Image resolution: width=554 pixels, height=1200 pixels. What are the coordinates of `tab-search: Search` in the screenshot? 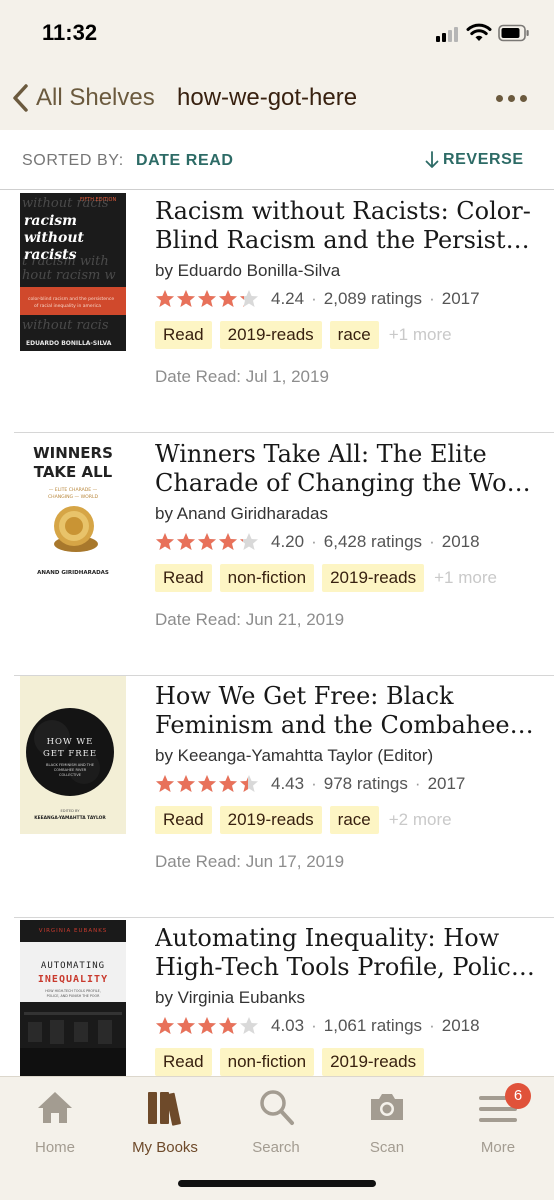 It's located at (276, 1122).